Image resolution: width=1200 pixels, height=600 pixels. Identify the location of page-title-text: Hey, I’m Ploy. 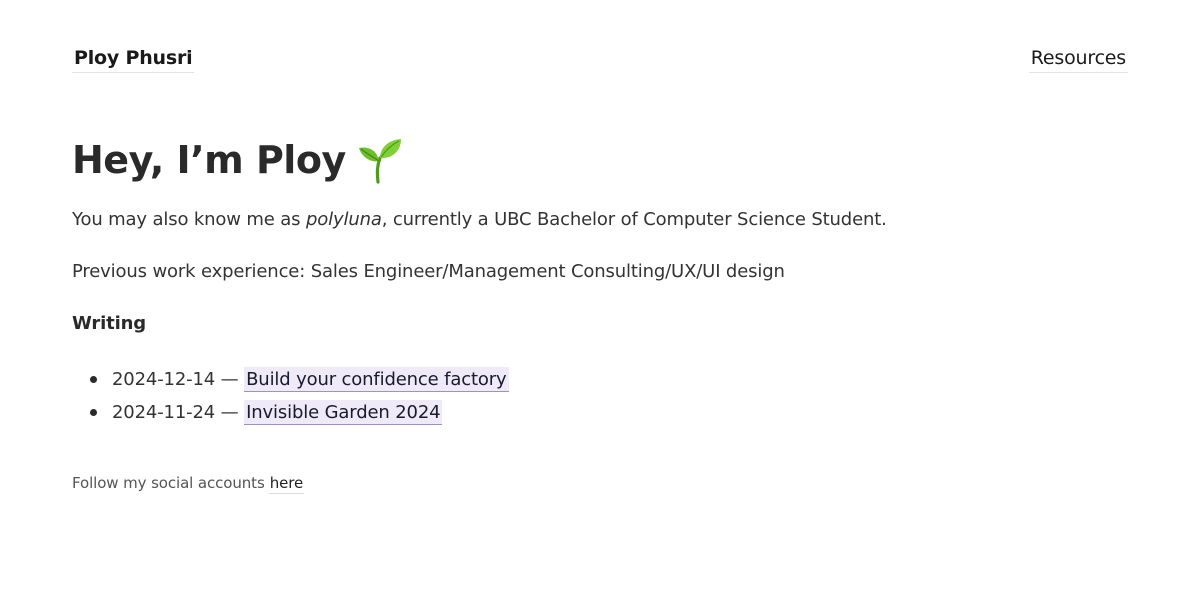
(209, 160).